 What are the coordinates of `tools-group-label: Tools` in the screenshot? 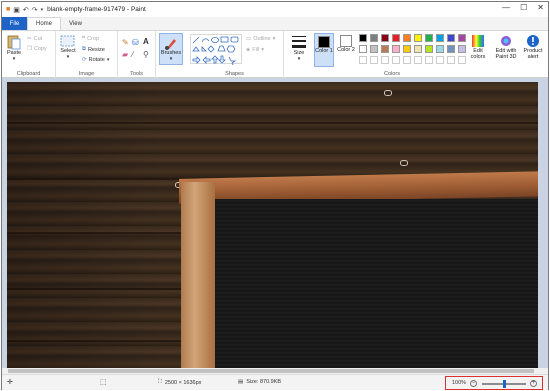 It's located at (136, 74).